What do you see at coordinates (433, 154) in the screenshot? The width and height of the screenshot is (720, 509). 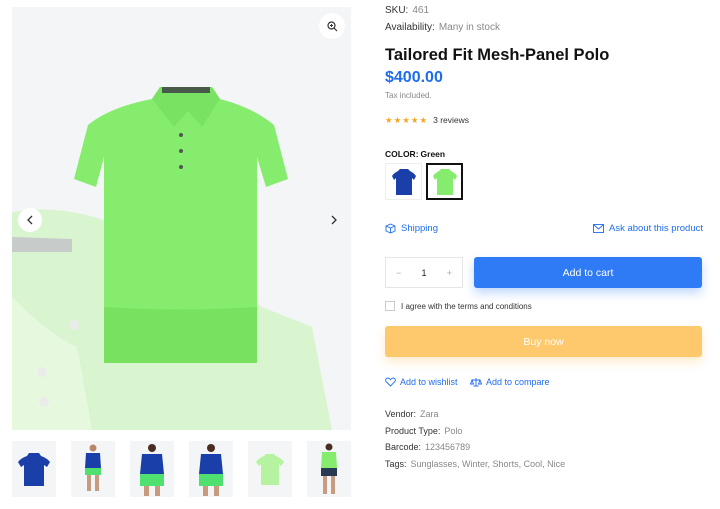 I see `color-selected: Green` at bounding box center [433, 154].